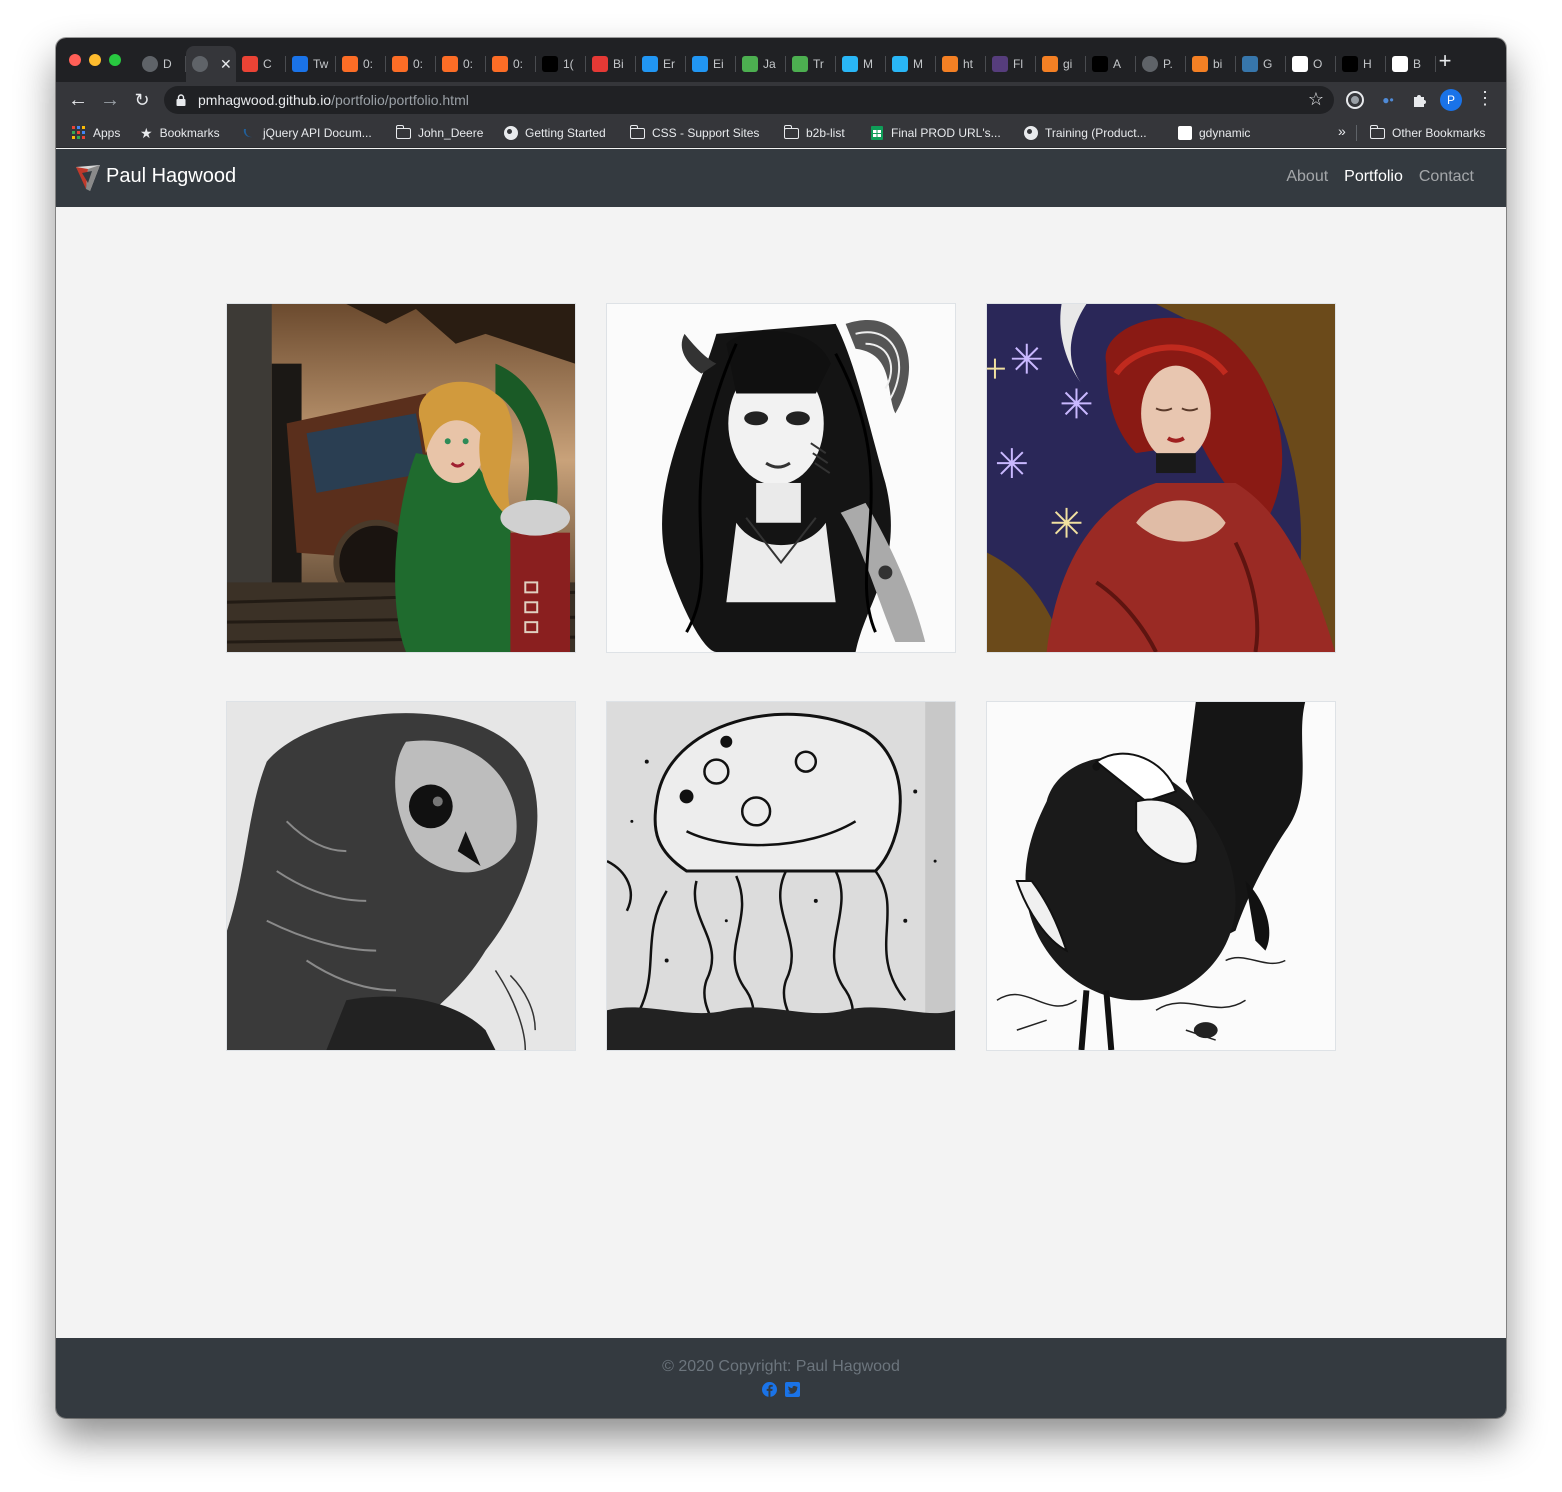  I want to click on tab-label: C, so click(267, 64).